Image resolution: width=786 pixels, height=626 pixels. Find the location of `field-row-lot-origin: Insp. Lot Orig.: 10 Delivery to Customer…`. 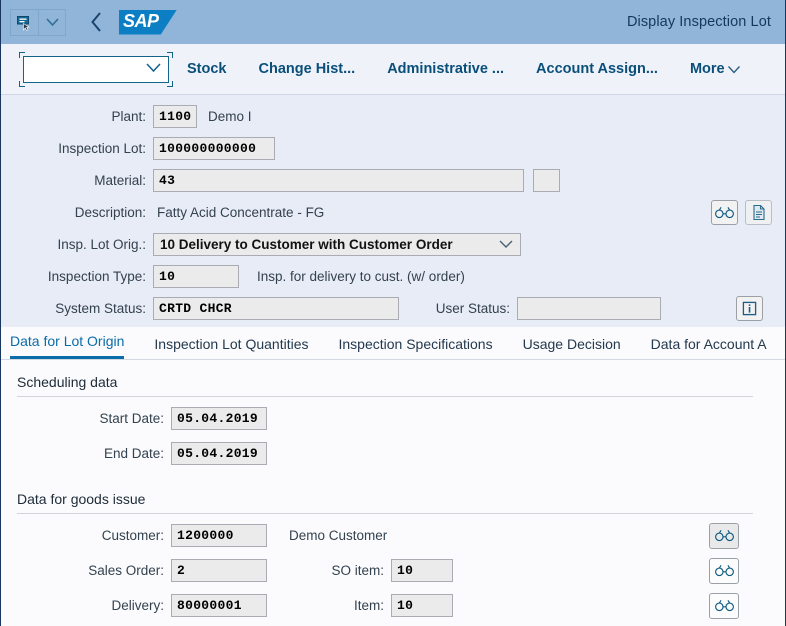

field-row-lot-origin: Insp. Lot Orig.: 10 Delivery to Customer… is located at coordinates (393, 244).